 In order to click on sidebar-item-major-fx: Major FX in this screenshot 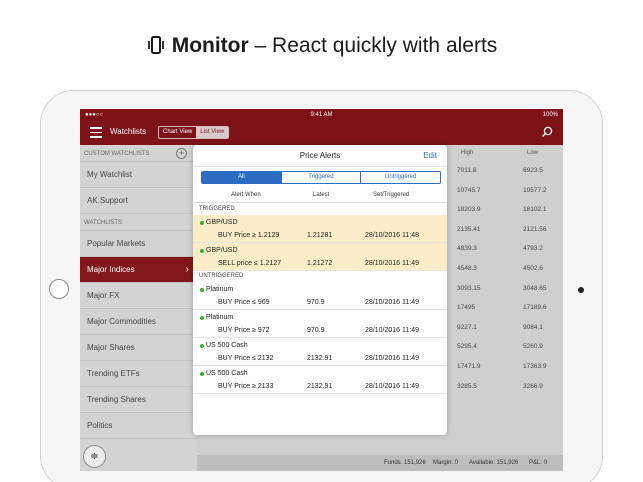, I will do `click(138, 296)`.